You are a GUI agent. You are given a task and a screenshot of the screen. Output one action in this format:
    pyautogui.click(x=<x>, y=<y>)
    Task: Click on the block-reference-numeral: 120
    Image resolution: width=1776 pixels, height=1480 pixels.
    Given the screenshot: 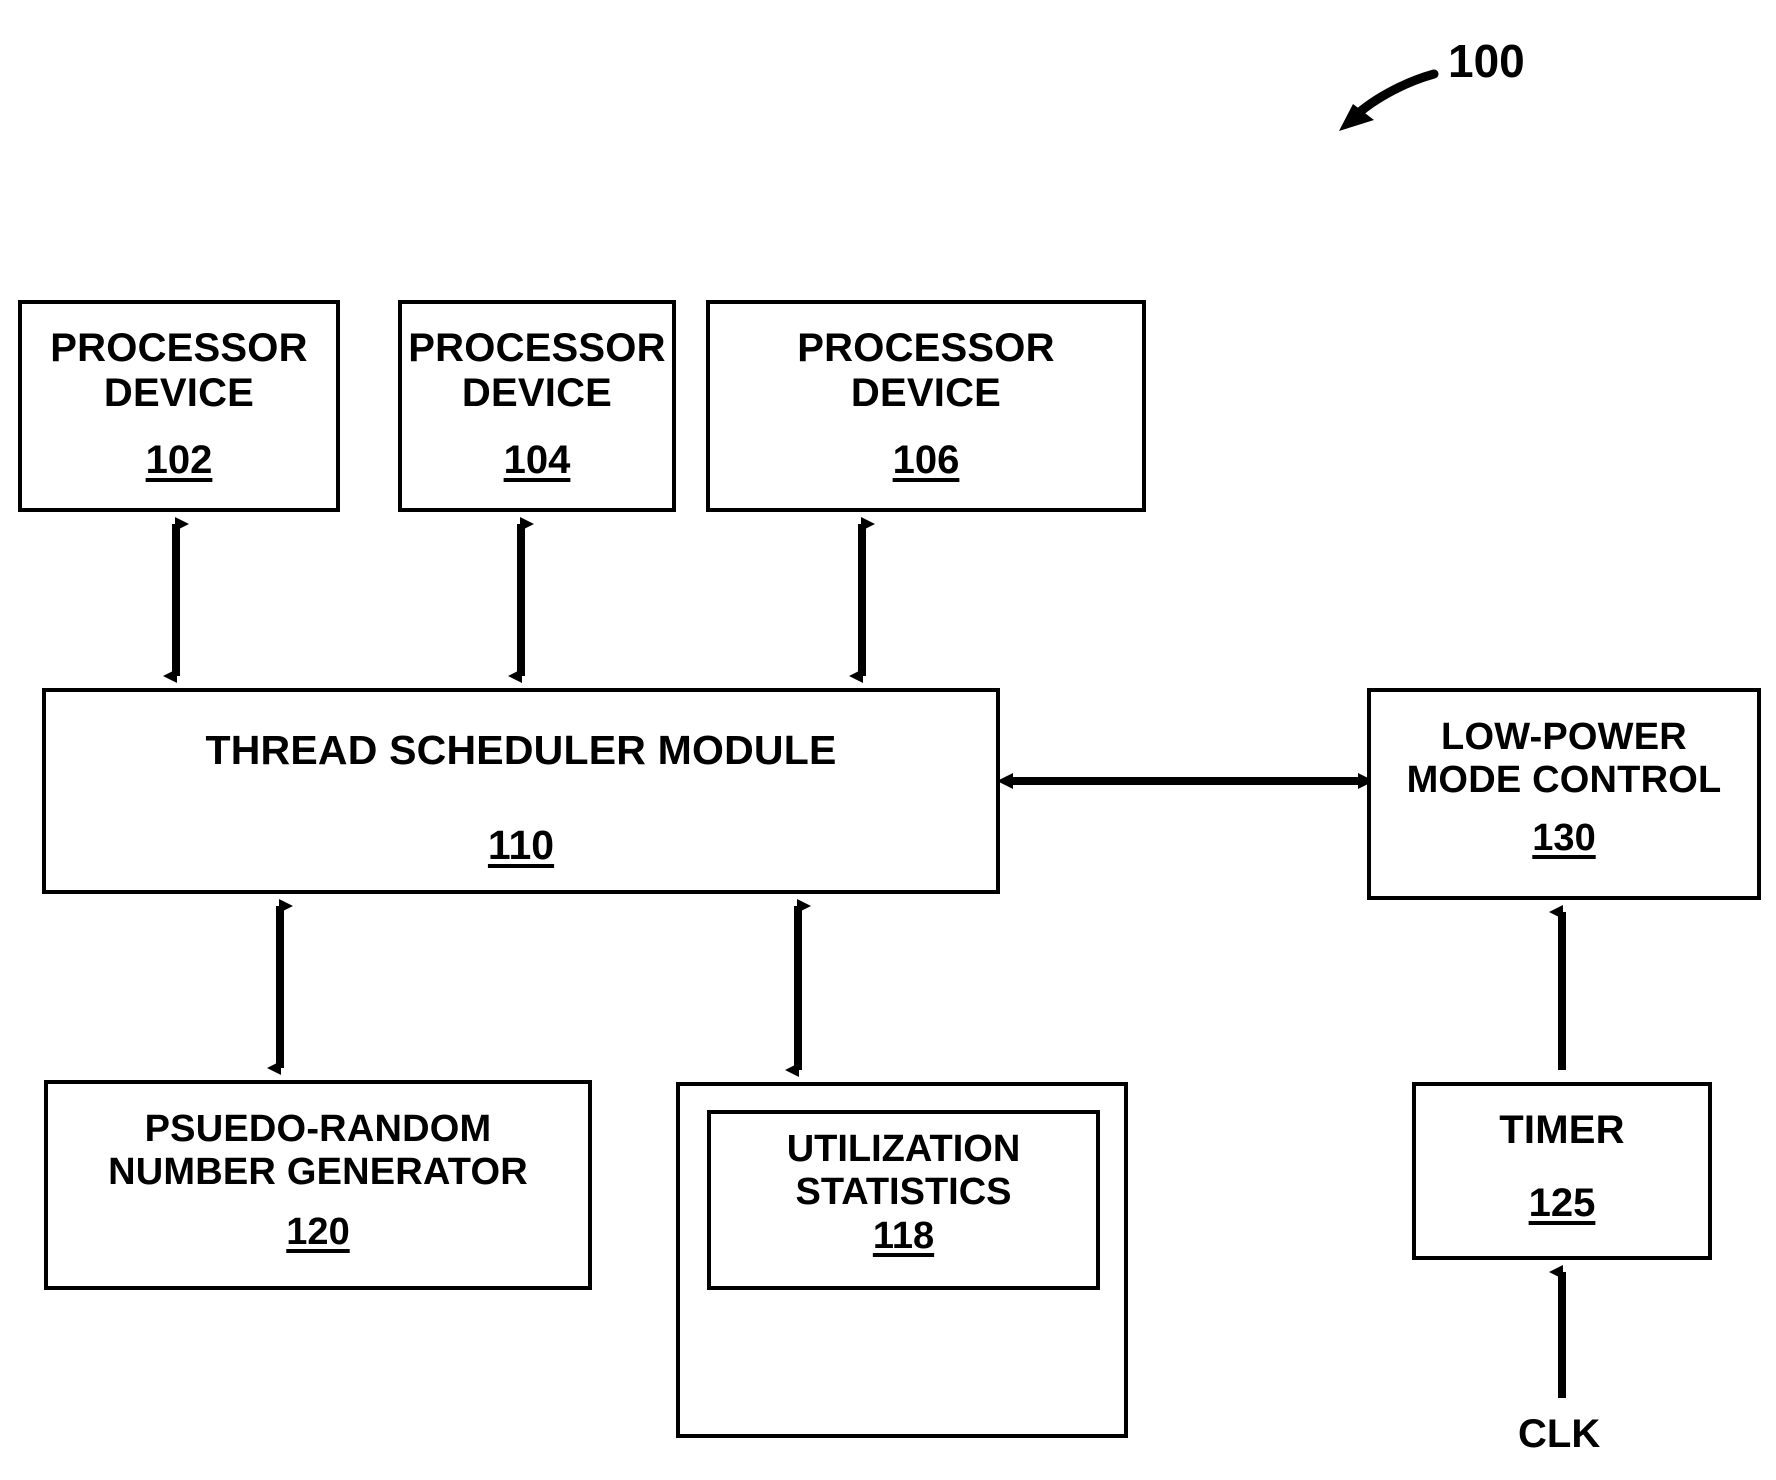 What is the action you would take?
    pyautogui.click(x=318, y=1232)
    